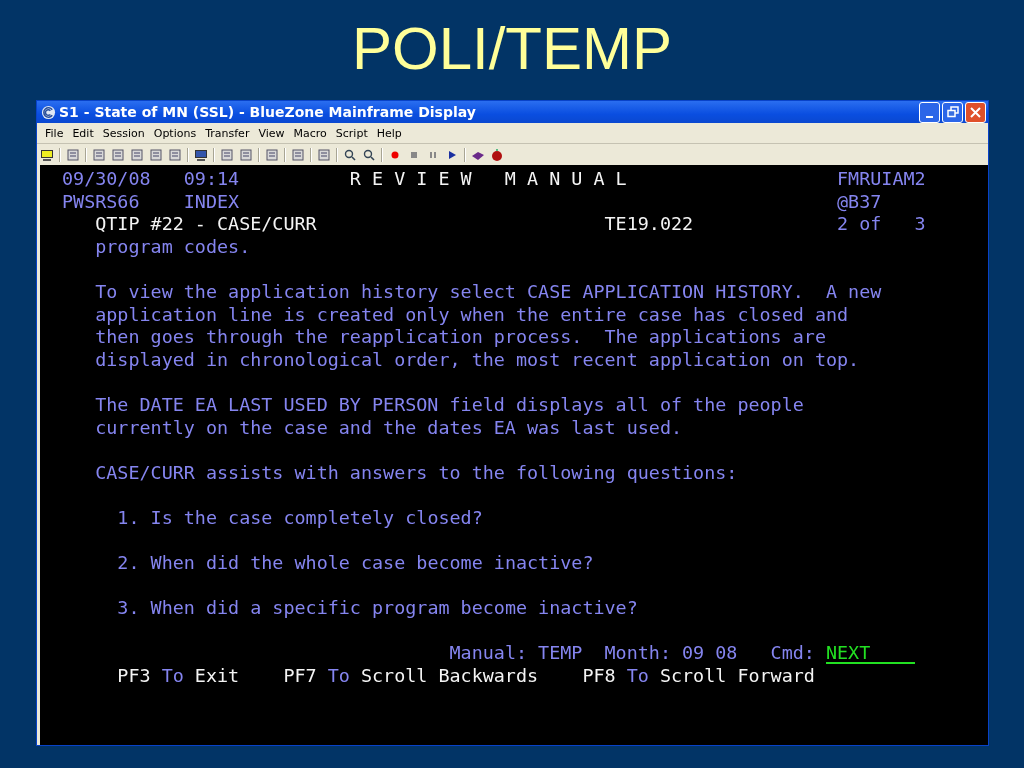 This screenshot has width=1024, height=768. What do you see at coordinates (488, 654) in the screenshot?
I see `manual-label: Manual:` at bounding box center [488, 654].